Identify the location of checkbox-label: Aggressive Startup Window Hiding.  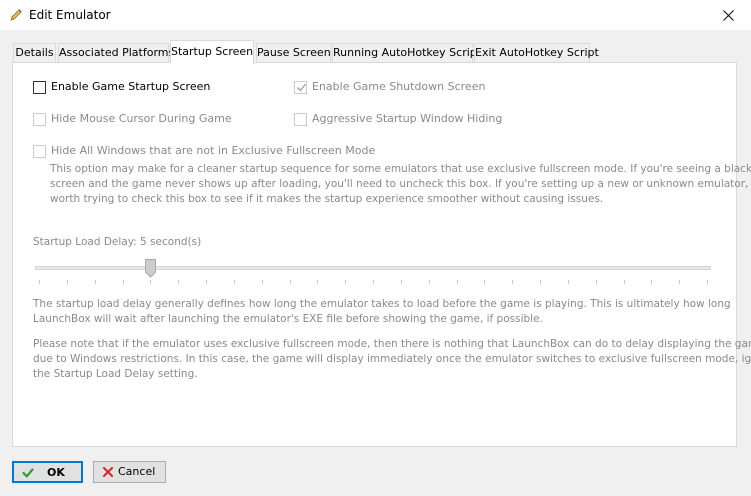
(407, 118).